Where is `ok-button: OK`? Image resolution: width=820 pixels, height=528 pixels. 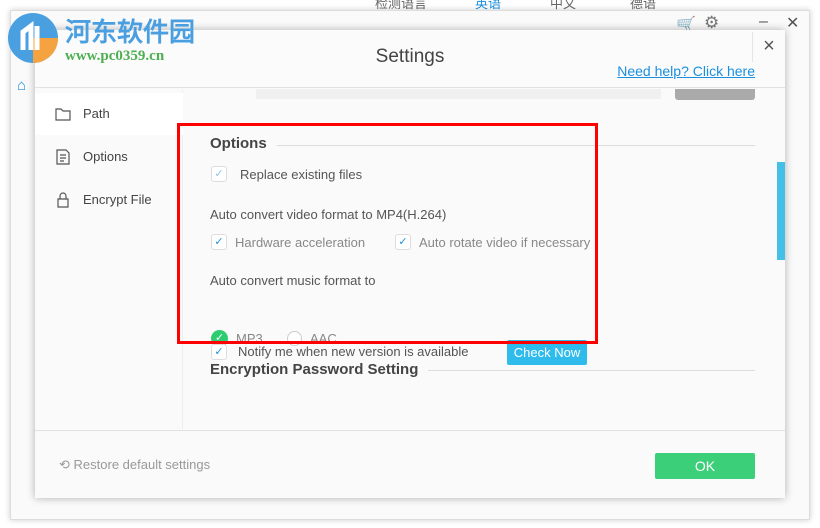 ok-button: OK is located at coordinates (705, 466).